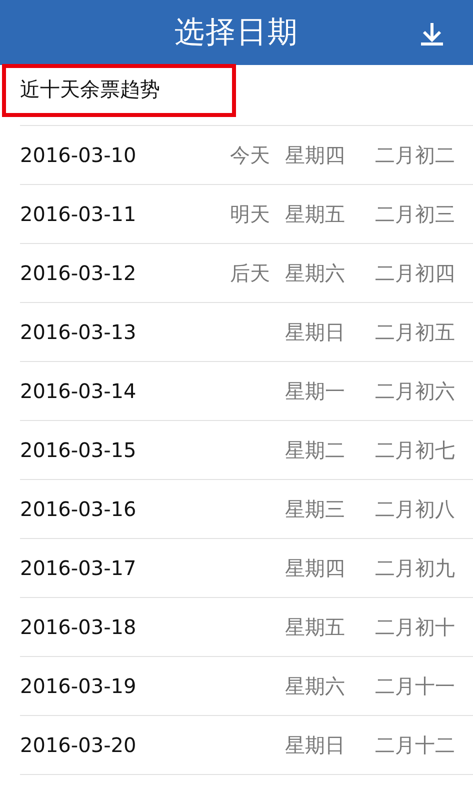 The width and height of the screenshot is (473, 793). Describe the element at coordinates (79, 745) in the screenshot. I see `date-text: 2016-03-20` at that location.